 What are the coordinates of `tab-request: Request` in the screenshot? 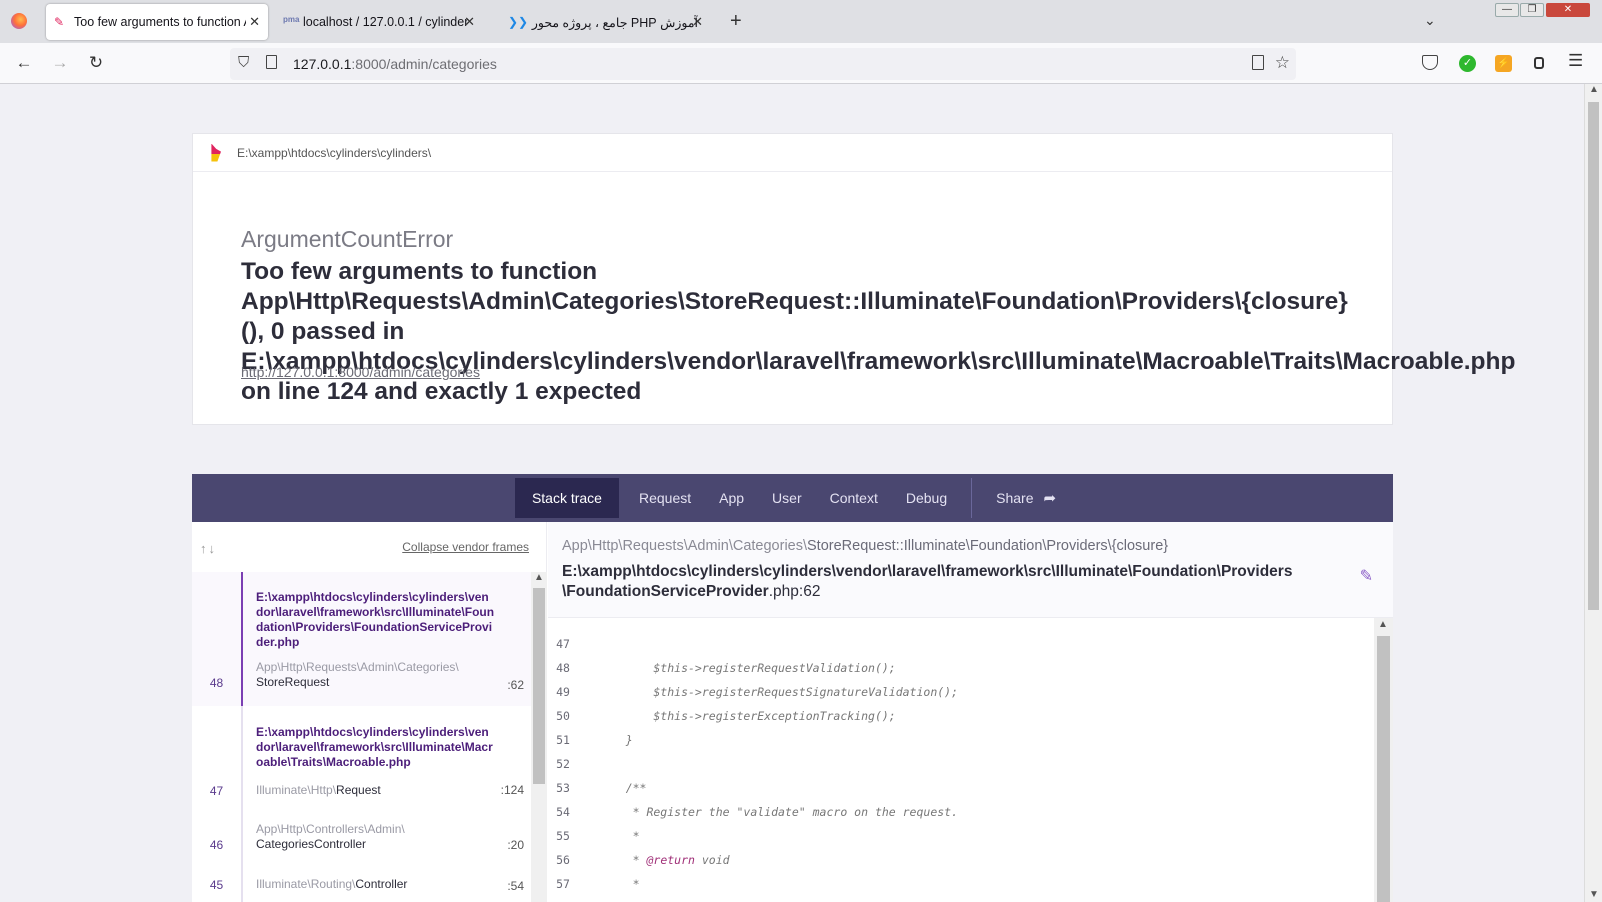 It's located at (665, 498).